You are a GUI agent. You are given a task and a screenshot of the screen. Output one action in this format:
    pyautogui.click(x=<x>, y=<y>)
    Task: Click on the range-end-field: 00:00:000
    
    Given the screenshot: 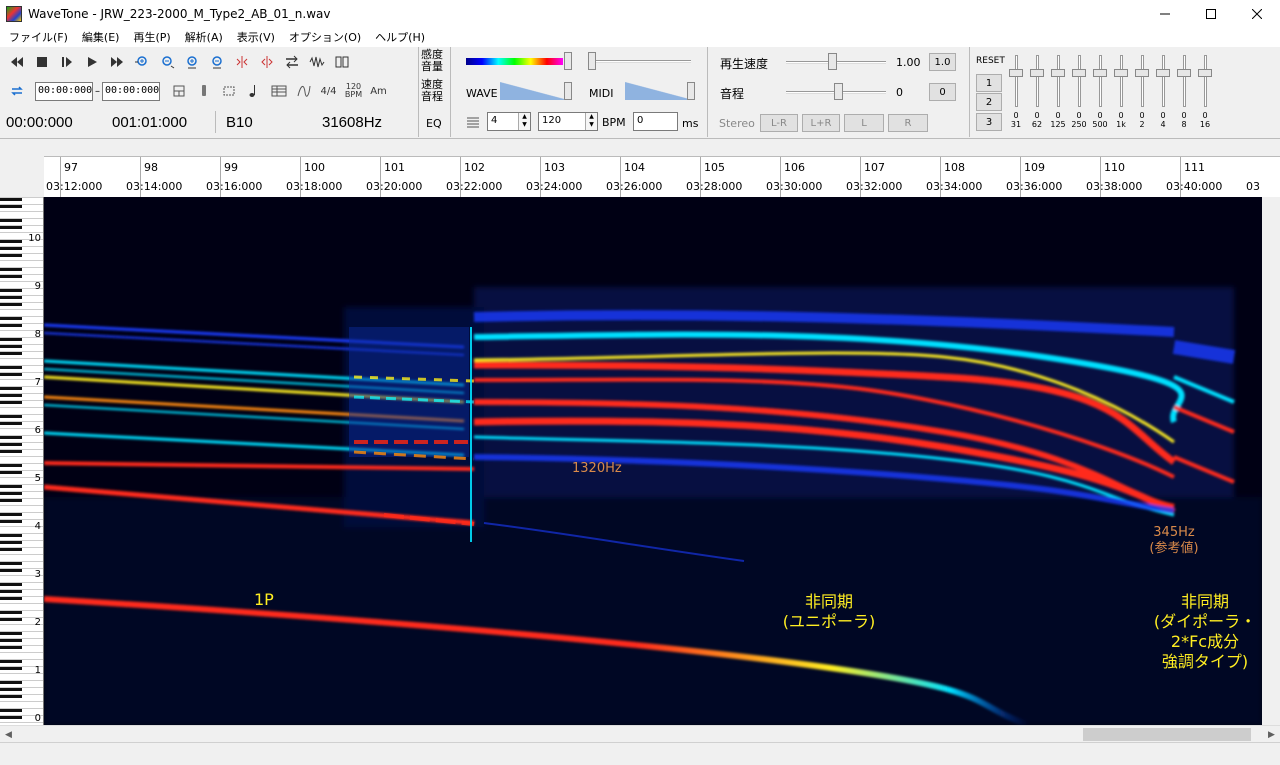 What is the action you would take?
    pyautogui.click(x=131, y=91)
    